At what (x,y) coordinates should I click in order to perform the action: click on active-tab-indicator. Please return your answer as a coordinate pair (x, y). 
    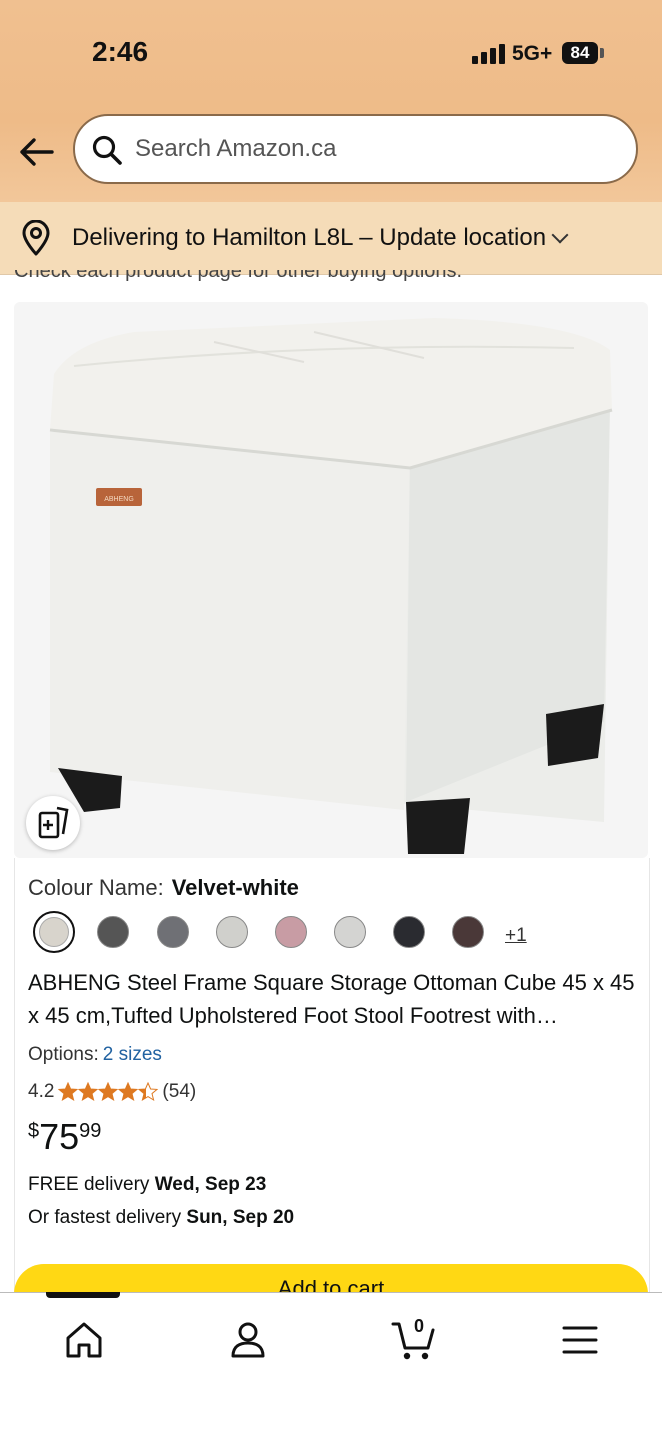
    Looking at the image, I should click on (83, 1295).